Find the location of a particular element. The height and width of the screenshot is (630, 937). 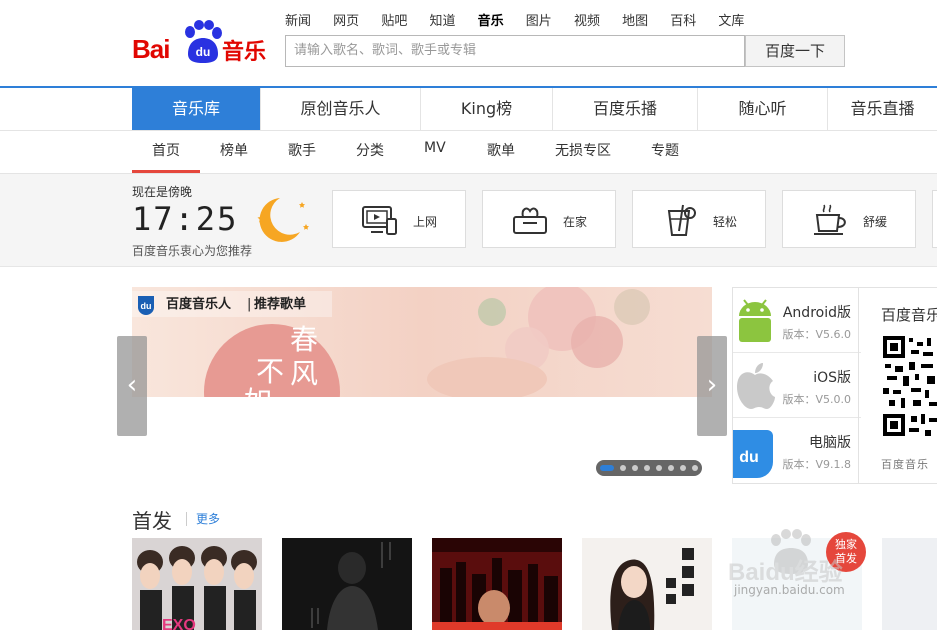

banner-tag: 推荐歌单 is located at coordinates (280, 304).